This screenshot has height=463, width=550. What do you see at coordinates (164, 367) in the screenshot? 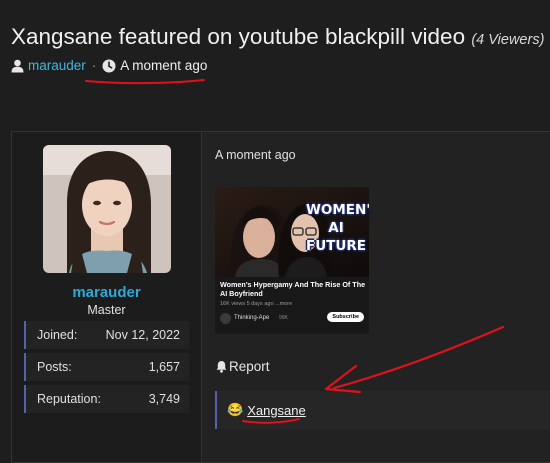
I see `stat-value: 1,657` at bounding box center [164, 367].